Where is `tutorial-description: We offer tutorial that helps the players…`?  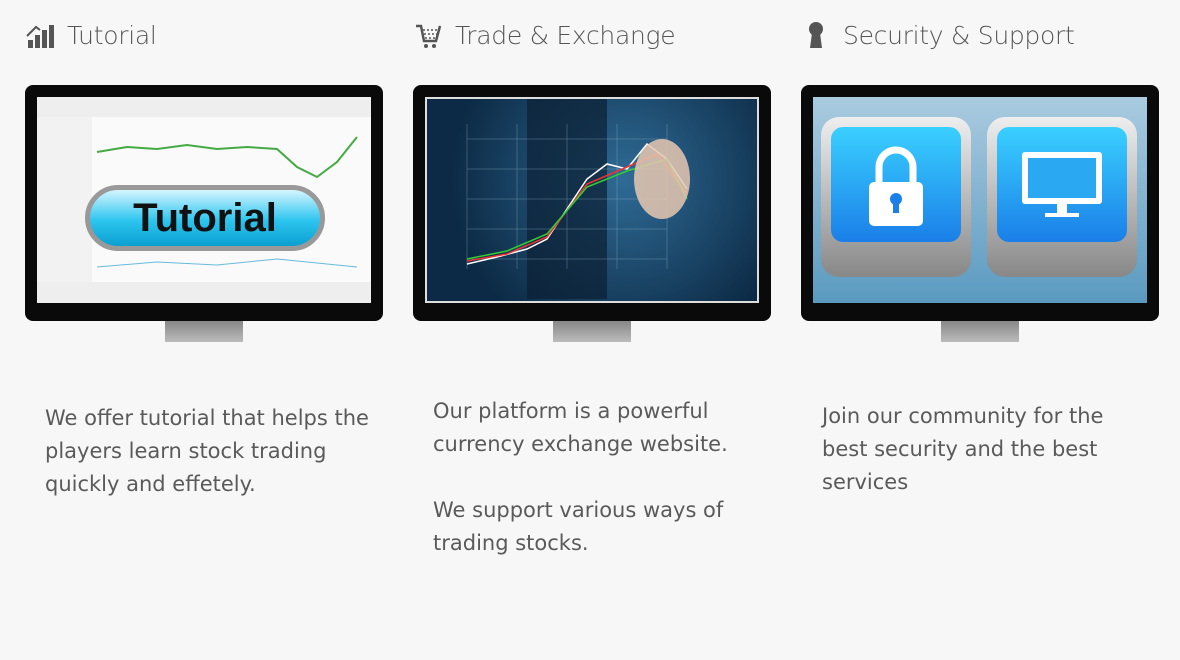
tutorial-description: We offer tutorial that helps the players… is located at coordinates (210, 468).